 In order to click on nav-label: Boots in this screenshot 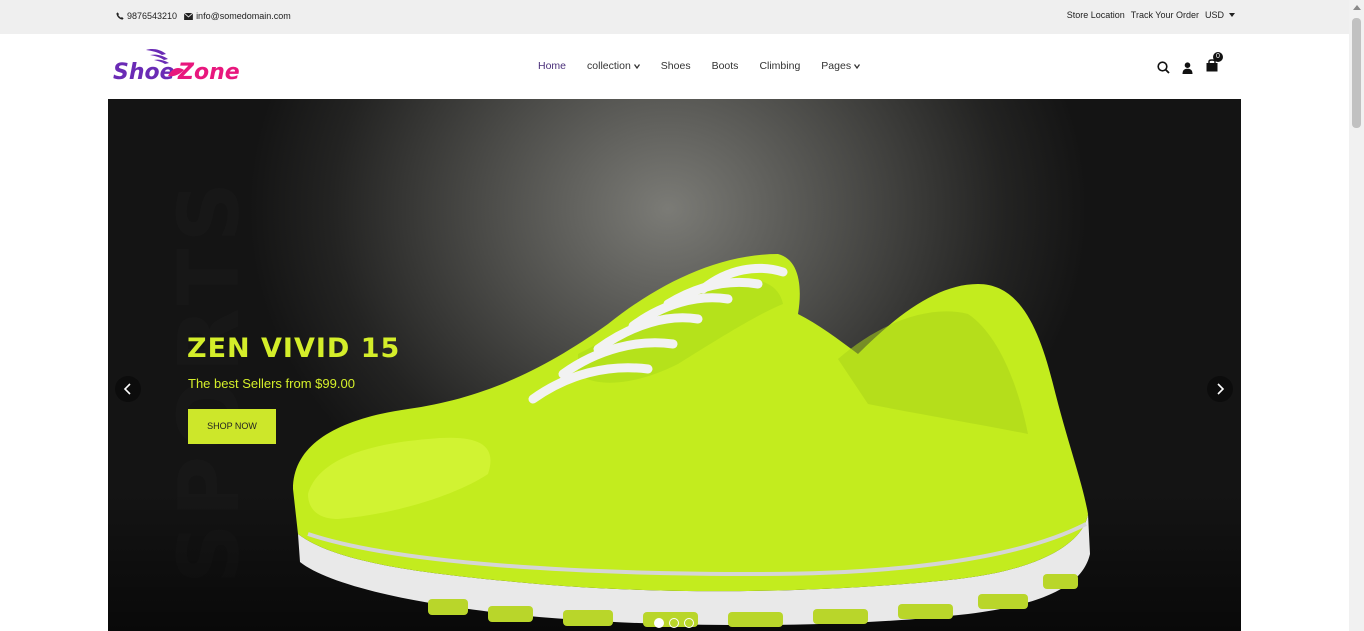, I will do `click(725, 66)`.